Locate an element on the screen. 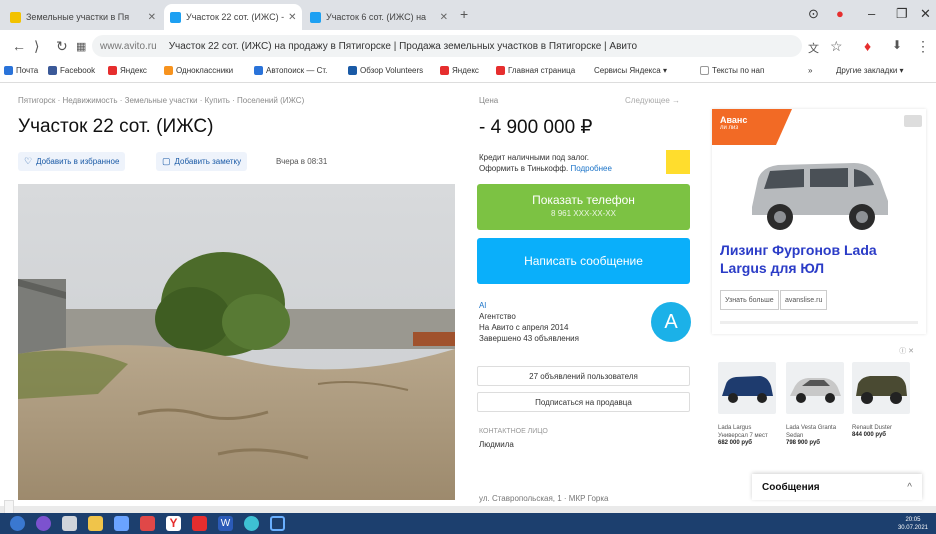 Image resolution: width=936 pixels, height=534 pixels. masked-phone: 8 961 XXX-XX-XX is located at coordinates (583, 213).